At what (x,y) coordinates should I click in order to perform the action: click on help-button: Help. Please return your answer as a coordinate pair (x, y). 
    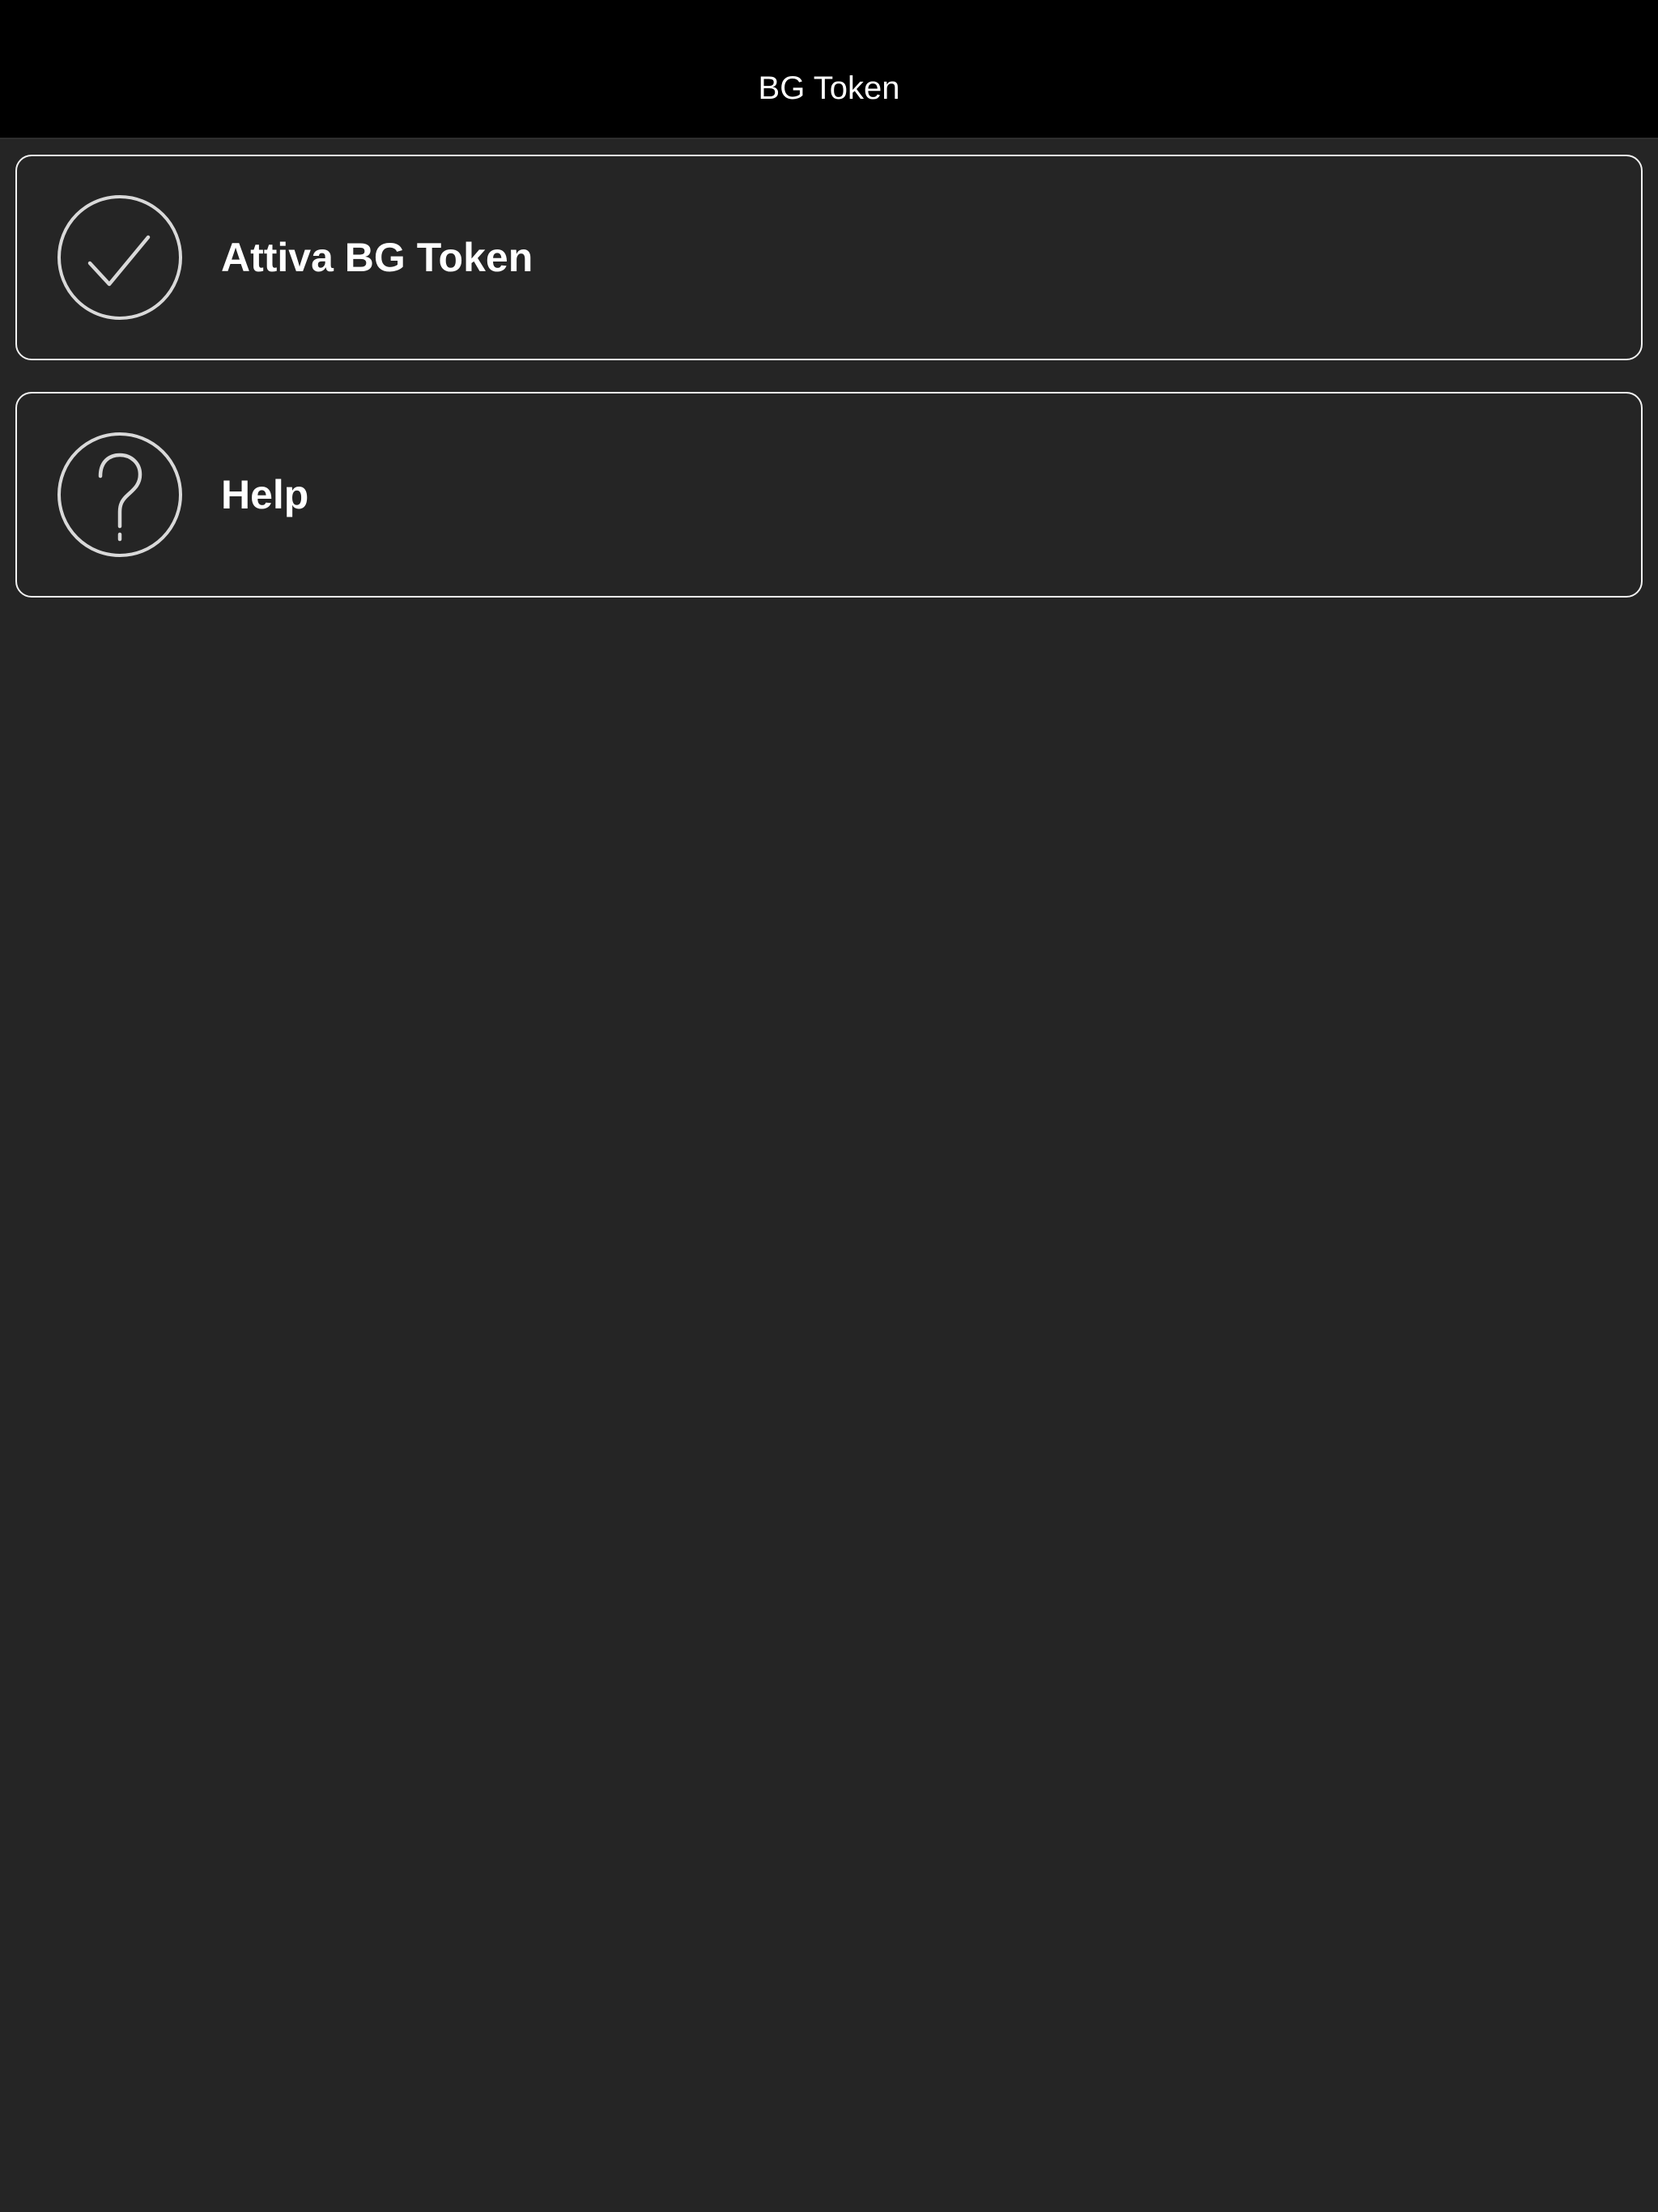
    Looking at the image, I should click on (829, 495).